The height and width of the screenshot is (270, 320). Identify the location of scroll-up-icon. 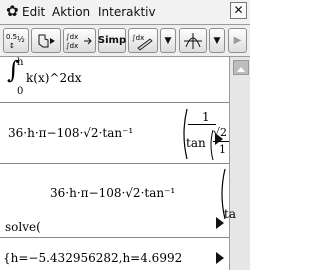
(241, 69).